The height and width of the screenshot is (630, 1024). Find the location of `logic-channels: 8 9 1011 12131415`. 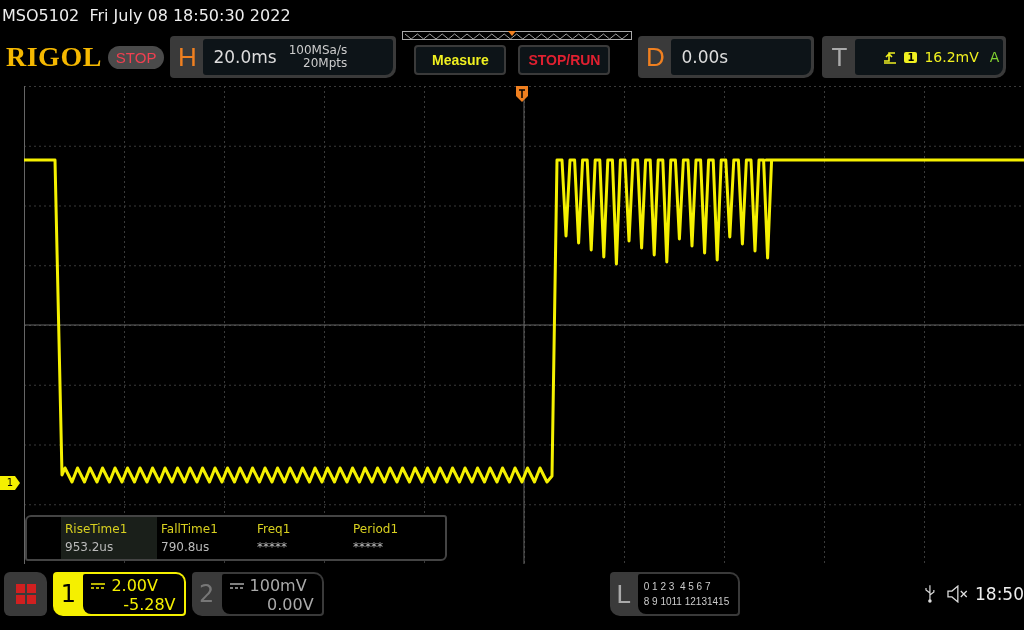

logic-channels: 8 9 1011 12131415 is located at coordinates (687, 602).